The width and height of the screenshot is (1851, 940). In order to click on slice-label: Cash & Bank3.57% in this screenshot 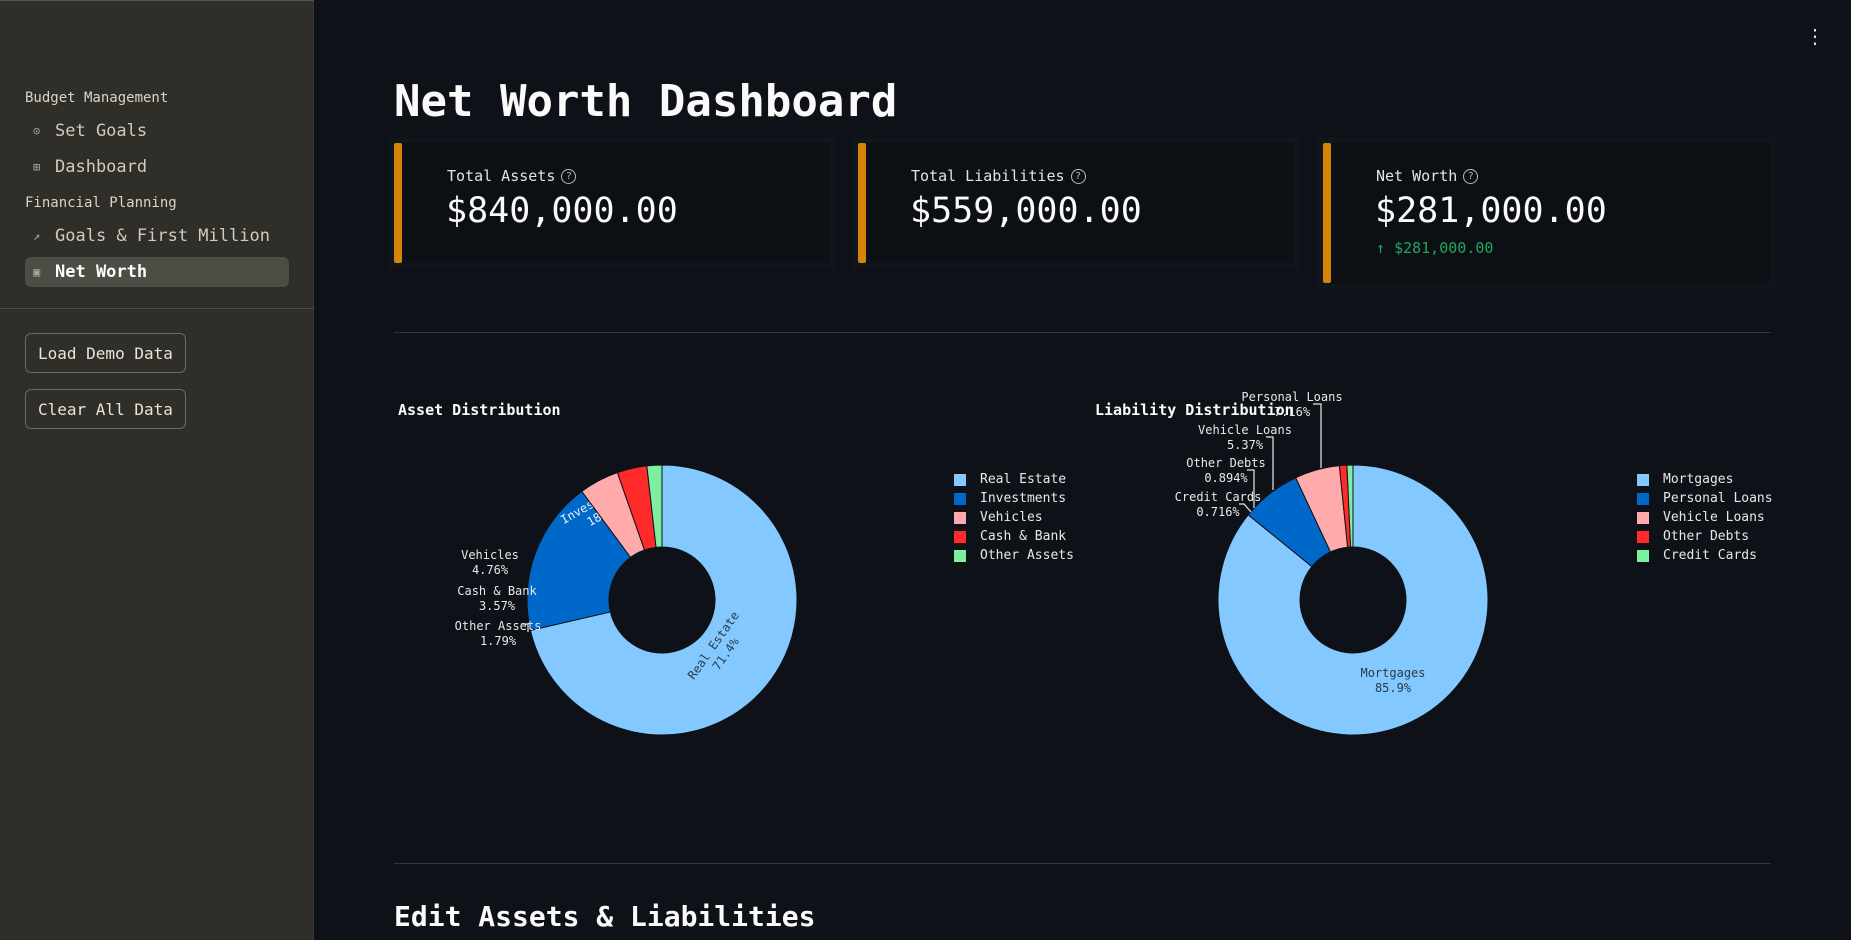, I will do `click(497, 598)`.